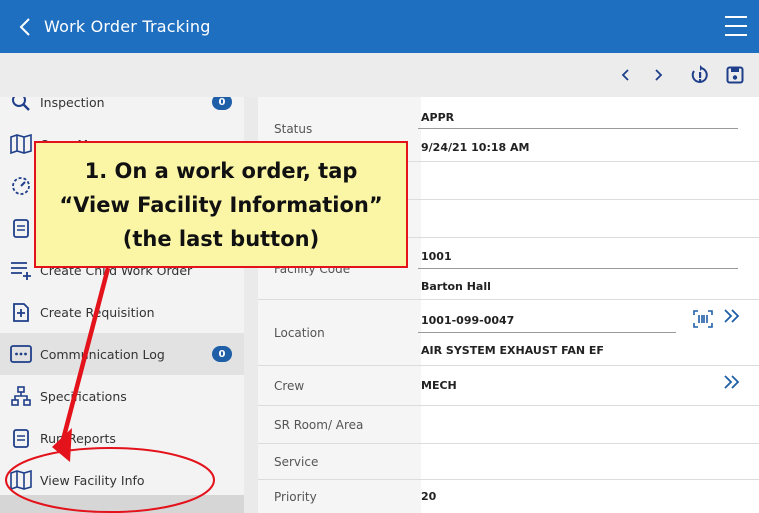 The height and width of the screenshot is (513, 759). Describe the element at coordinates (339, 496) in the screenshot. I see `field-label: Priority` at that location.